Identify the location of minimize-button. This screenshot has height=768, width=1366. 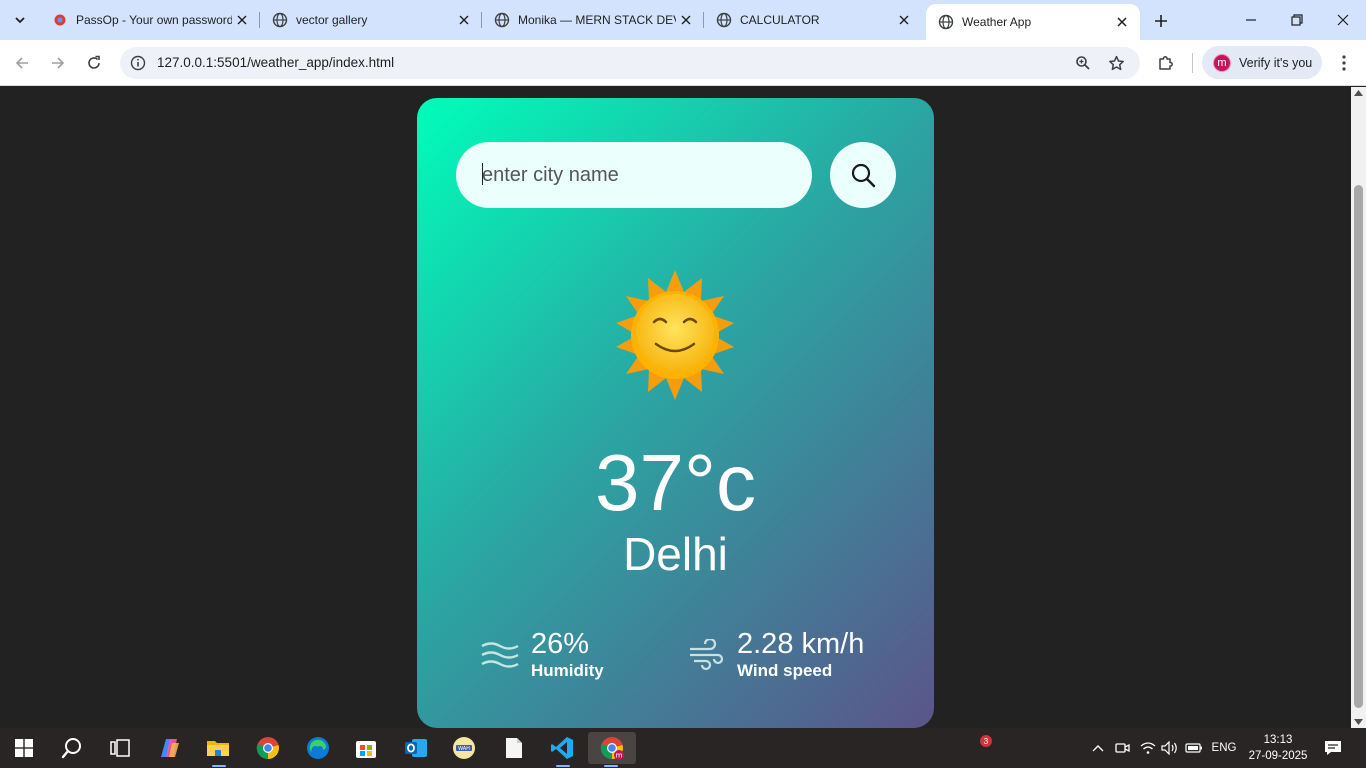
(1251, 20).